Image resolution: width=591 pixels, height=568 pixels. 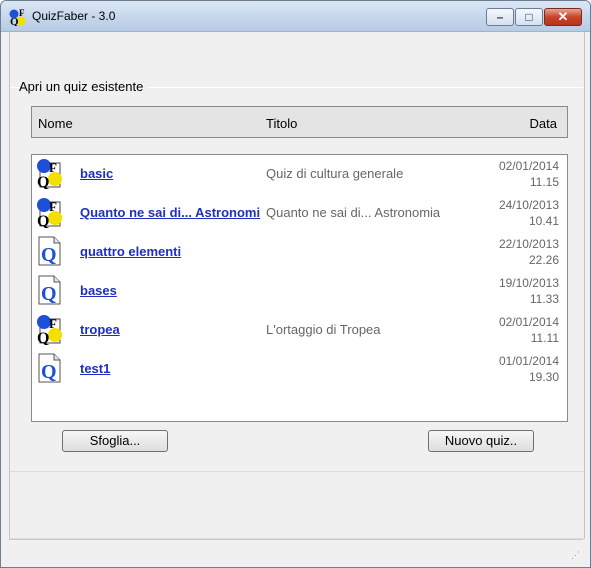 I want to click on quizfaber-app-icon: Q F, so click(x=17, y=17).